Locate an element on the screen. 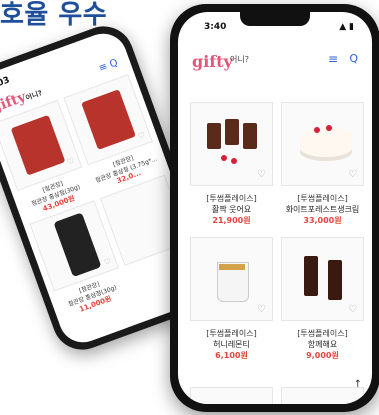 Image resolution: width=379 pixels, height=415 pixels. product-card: ♡ [투썸플레이스] 함께해요 9,000원 is located at coordinates (322, 299).